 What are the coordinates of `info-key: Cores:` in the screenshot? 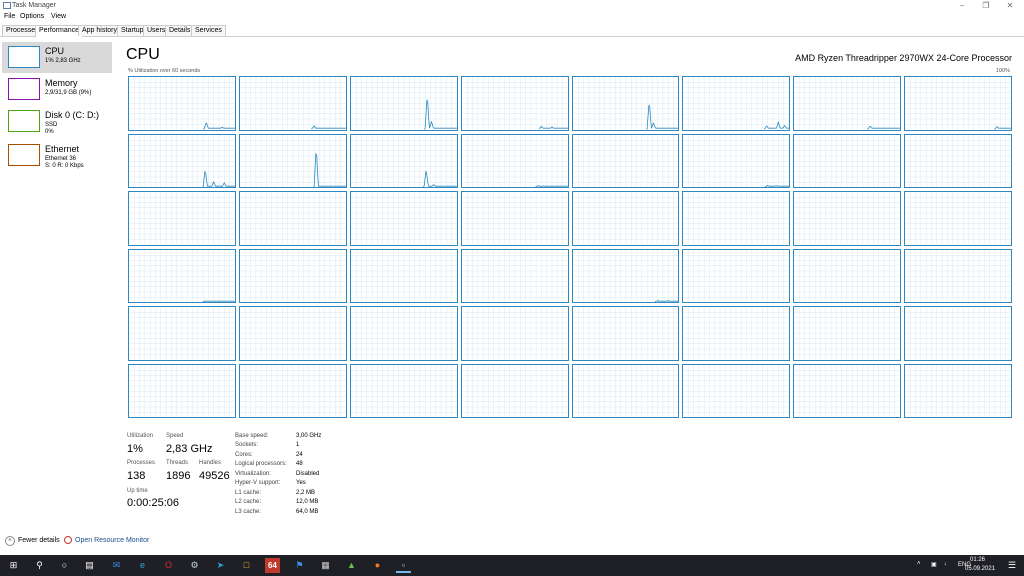 It's located at (244, 455).